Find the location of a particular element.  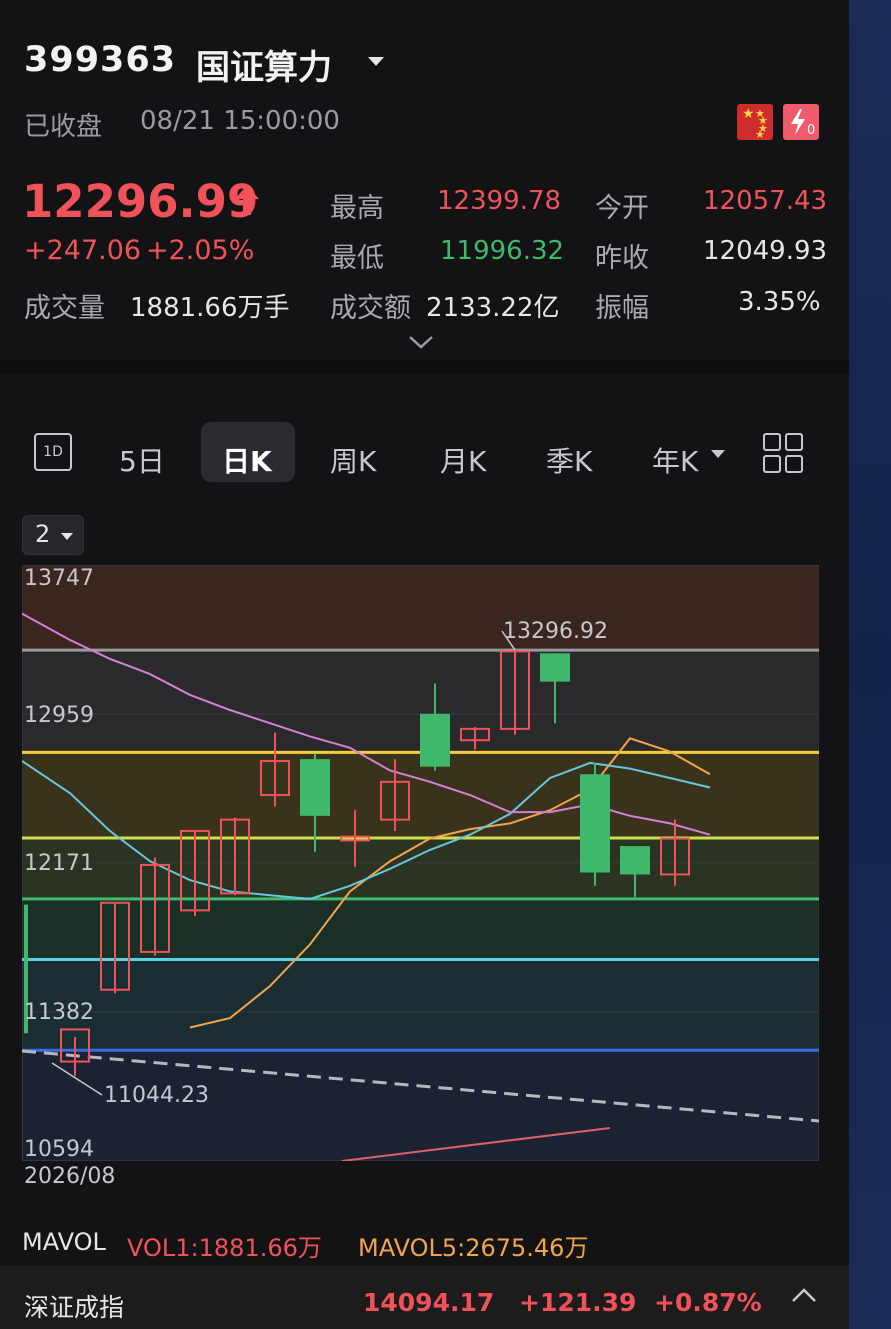

chevron-down-icon is located at coordinates (421, 342).